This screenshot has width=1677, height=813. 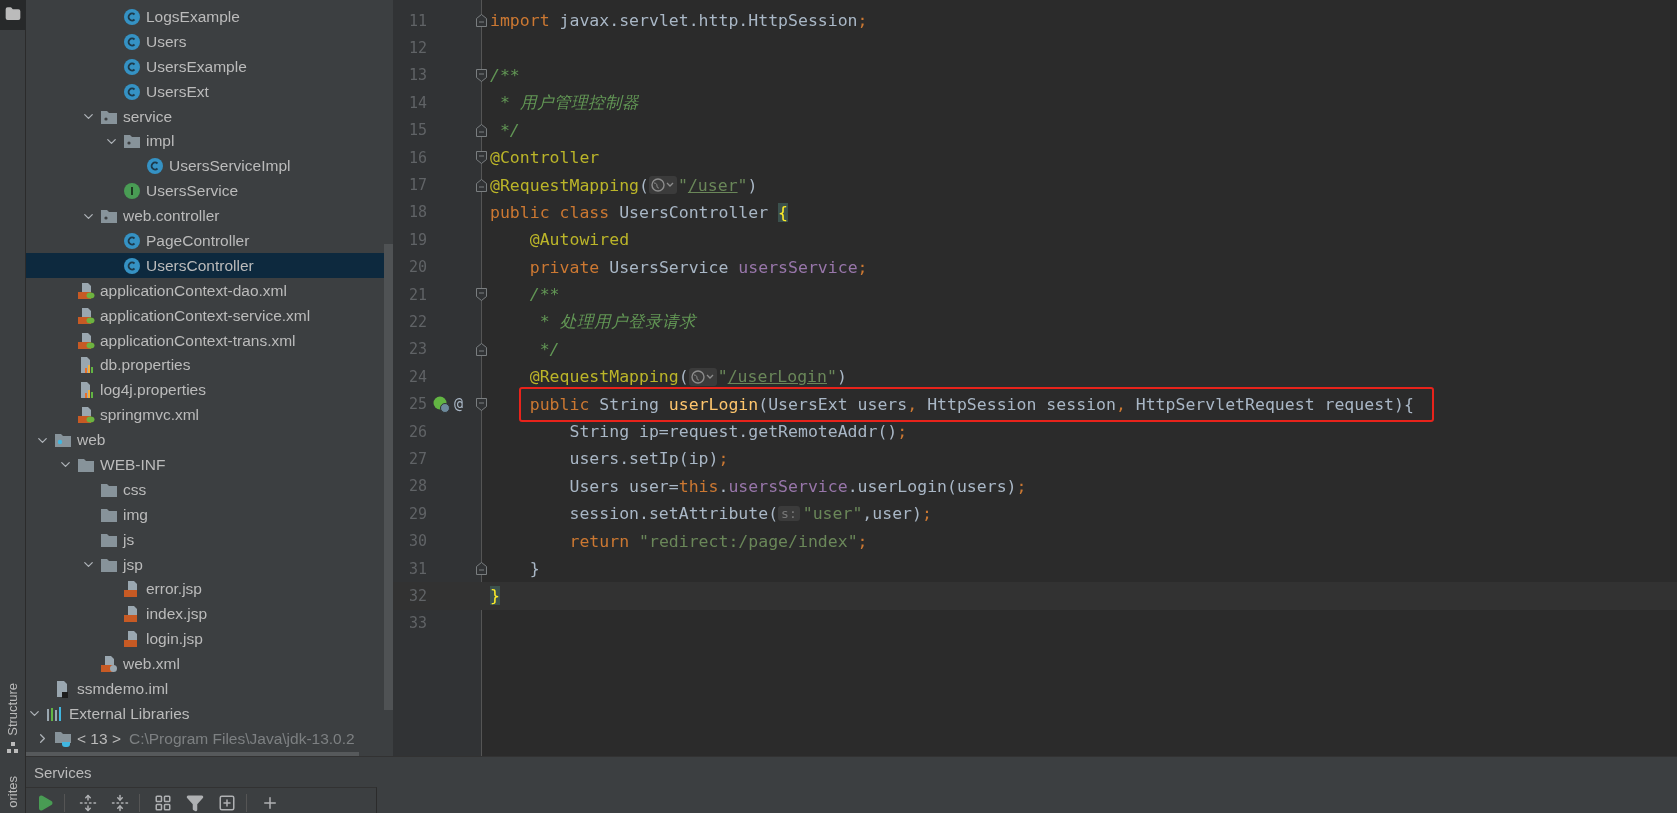 I want to click on code-token: HttpSession session, so click(x=1021, y=404).